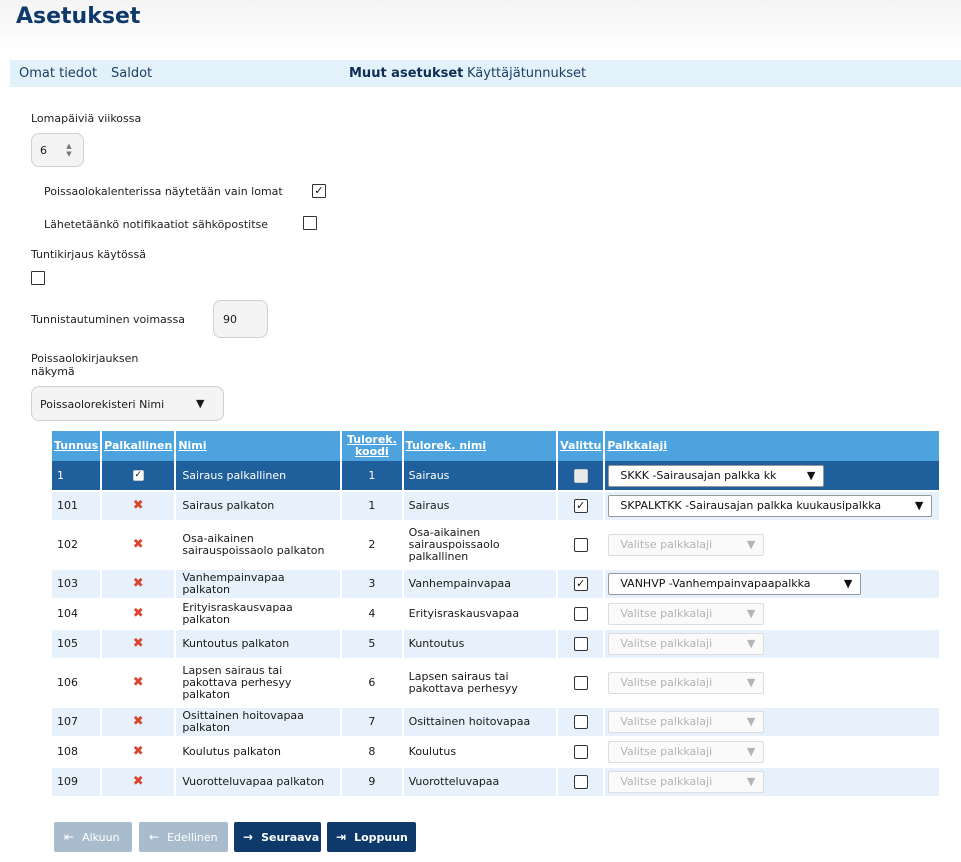 The image size is (961, 862). What do you see at coordinates (77, 446) in the screenshot?
I see `col-header-tunnus: Tunnus` at bounding box center [77, 446].